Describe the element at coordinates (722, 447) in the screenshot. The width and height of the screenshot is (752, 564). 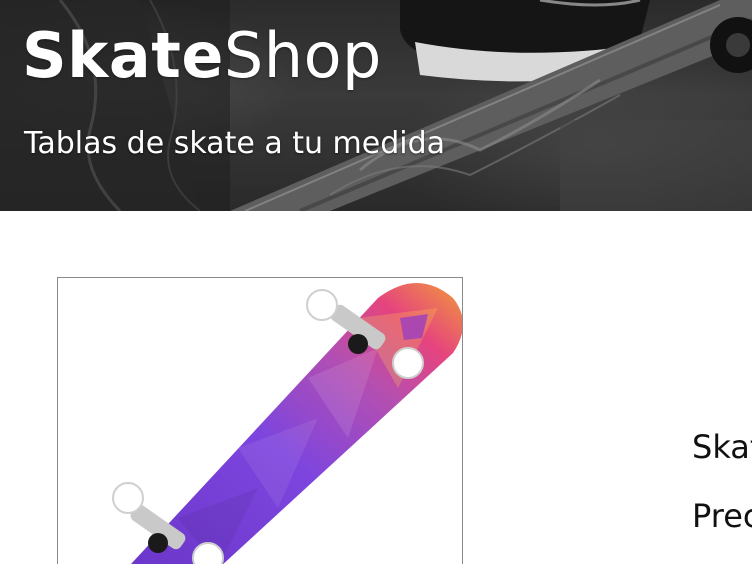
I see `product-name-label: Skat` at that location.